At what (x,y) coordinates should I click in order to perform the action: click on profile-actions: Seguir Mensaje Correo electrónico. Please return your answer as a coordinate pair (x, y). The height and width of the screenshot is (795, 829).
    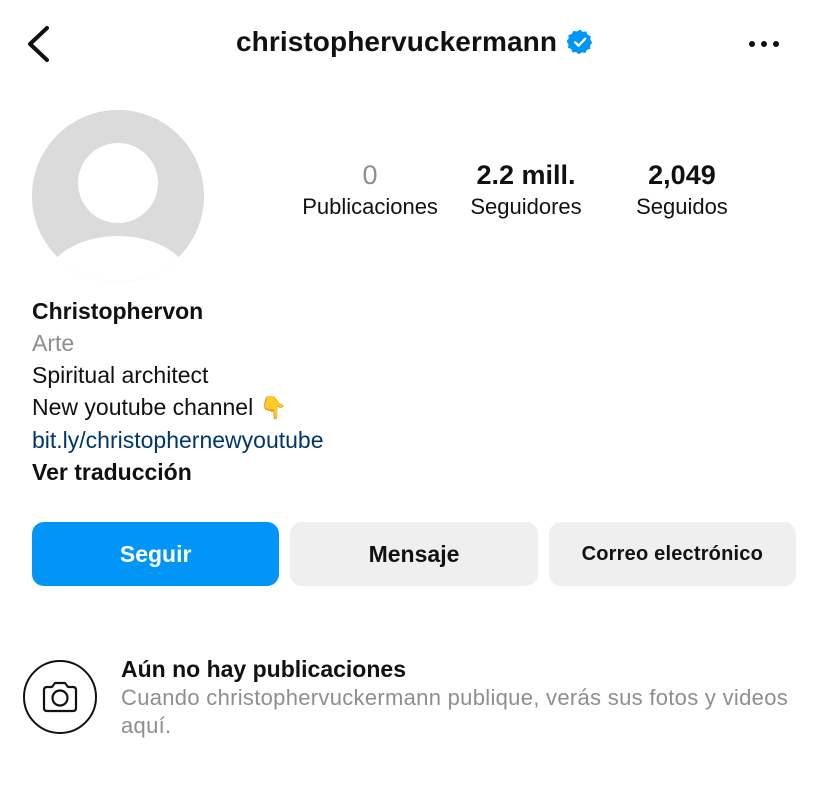
    Looking at the image, I should click on (414, 554).